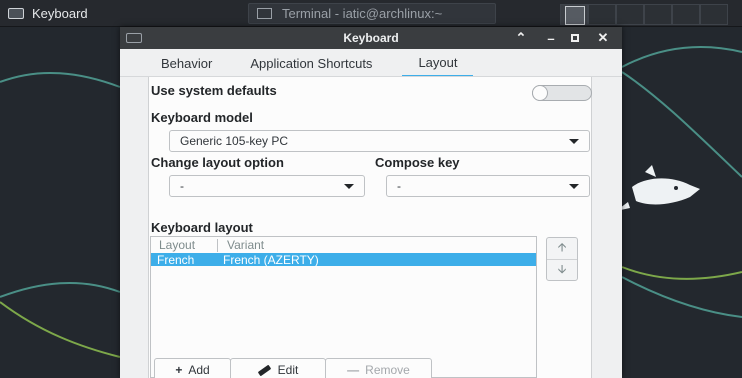 This screenshot has width=742, height=378. What do you see at coordinates (540, 93) in the screenshot?
I see `toggle-knob` at bounding box center [540, 93].